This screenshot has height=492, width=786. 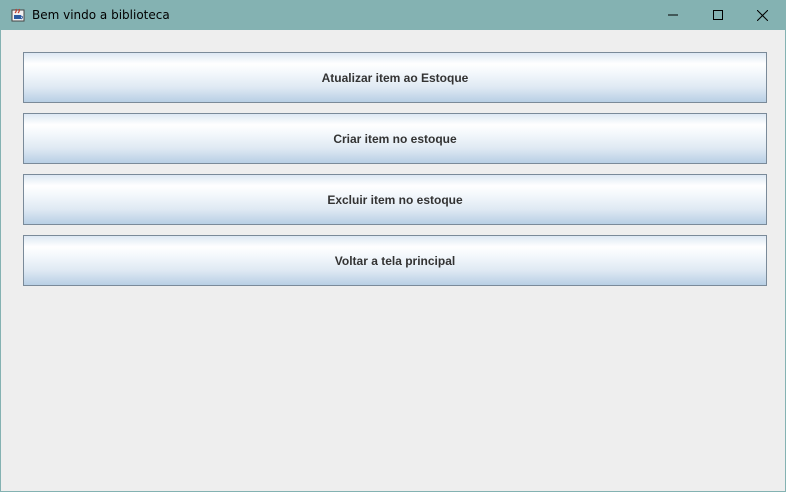 I want to click on title-bar: Bem vindo a biblioteca, so click(x=393, y=15).